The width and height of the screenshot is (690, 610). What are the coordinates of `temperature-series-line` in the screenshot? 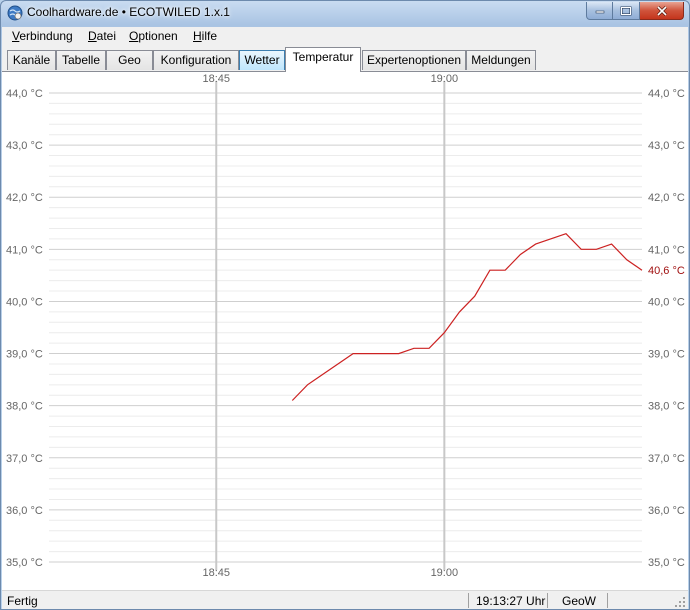 It's located at (467, 317).